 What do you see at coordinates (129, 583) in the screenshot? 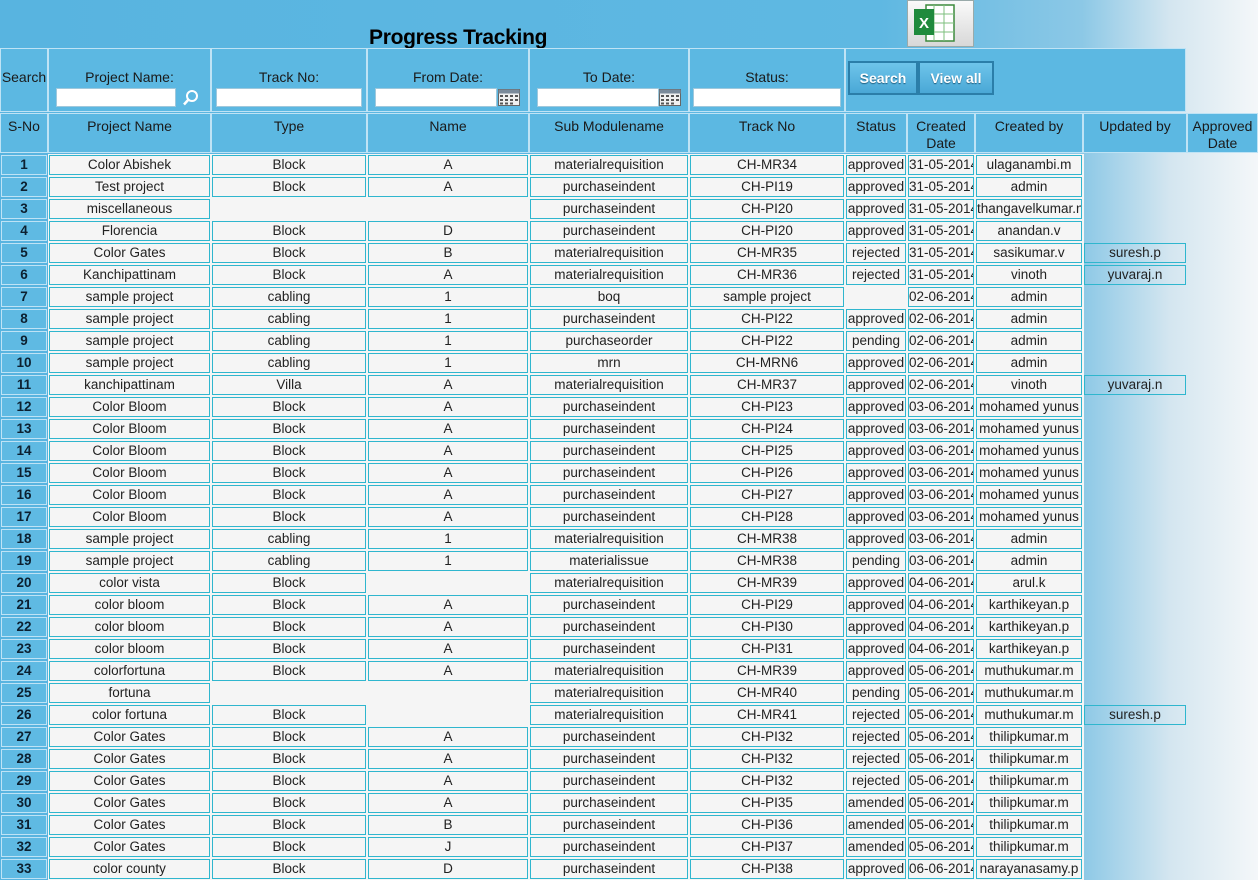
I see `cell-project-name: color vista` at bounding box center [129, 583].